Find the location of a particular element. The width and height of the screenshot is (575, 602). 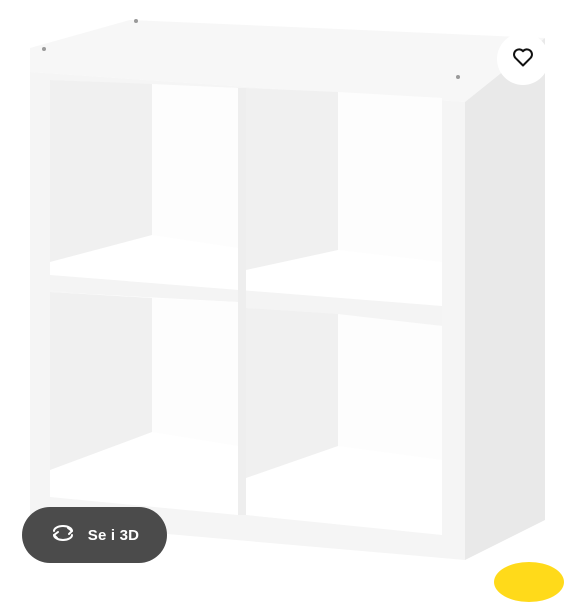

favorite-button is located at coordinates (523, 59).